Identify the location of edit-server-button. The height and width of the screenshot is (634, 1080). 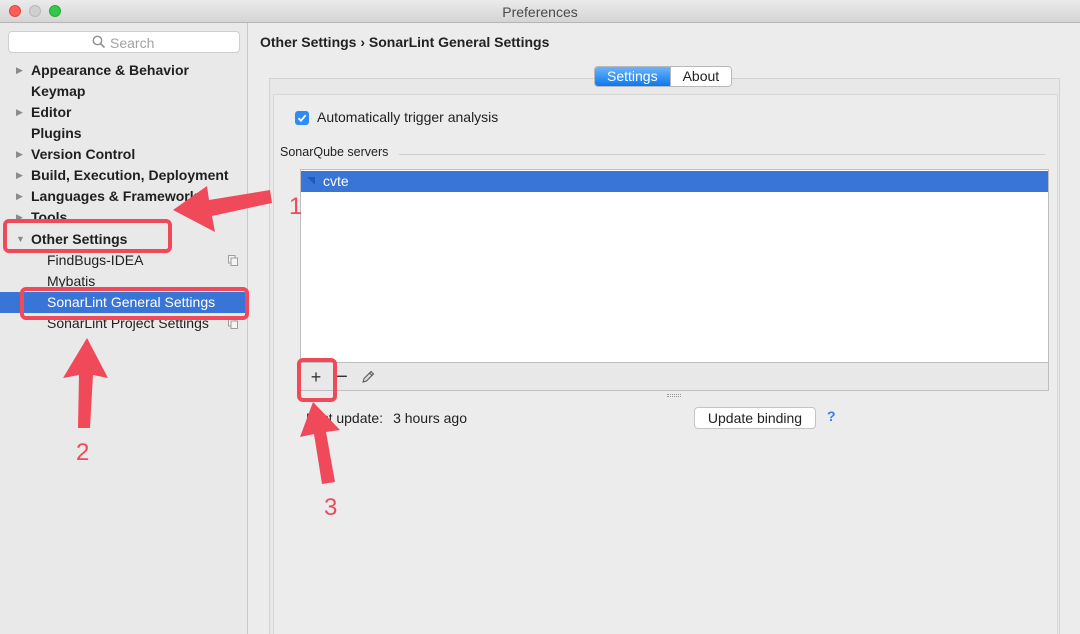
(368, 377).